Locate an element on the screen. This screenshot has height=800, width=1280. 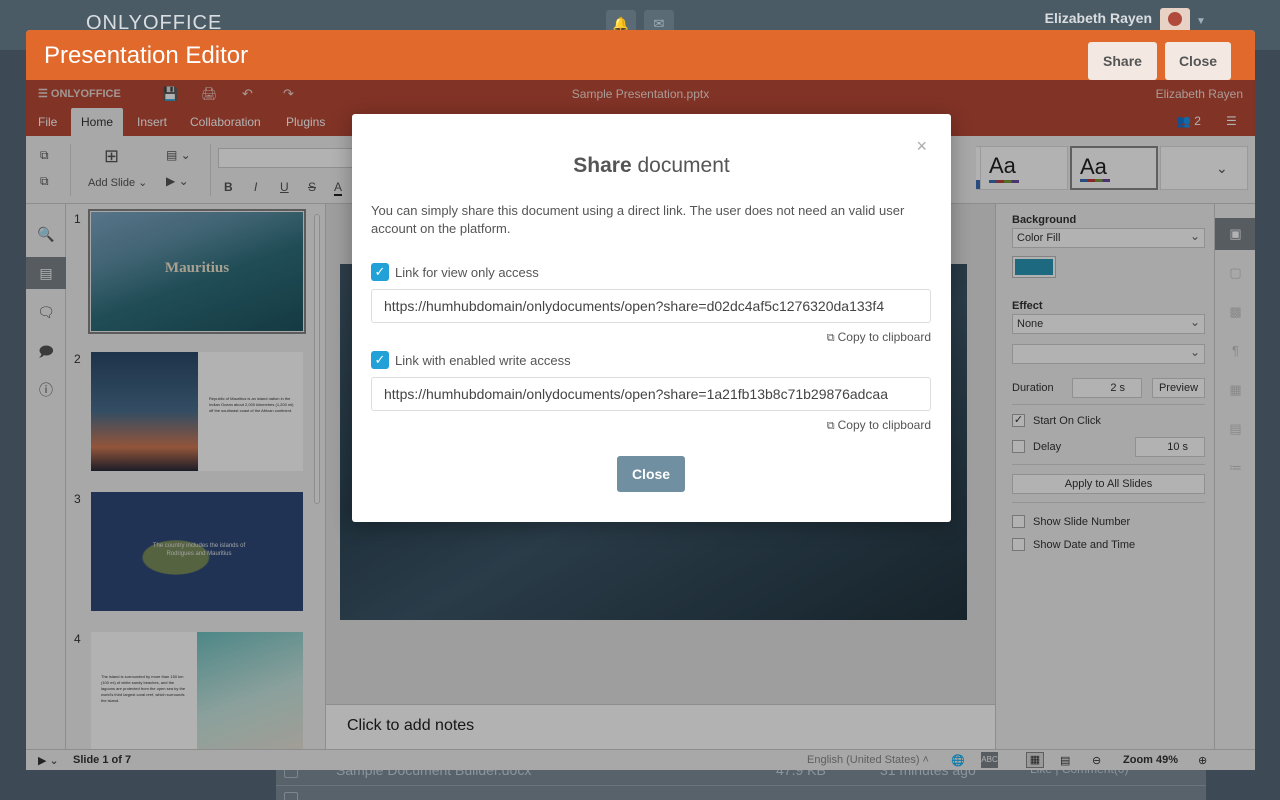
view-only-label: Link for view only access is located at coordinates (467, 272).